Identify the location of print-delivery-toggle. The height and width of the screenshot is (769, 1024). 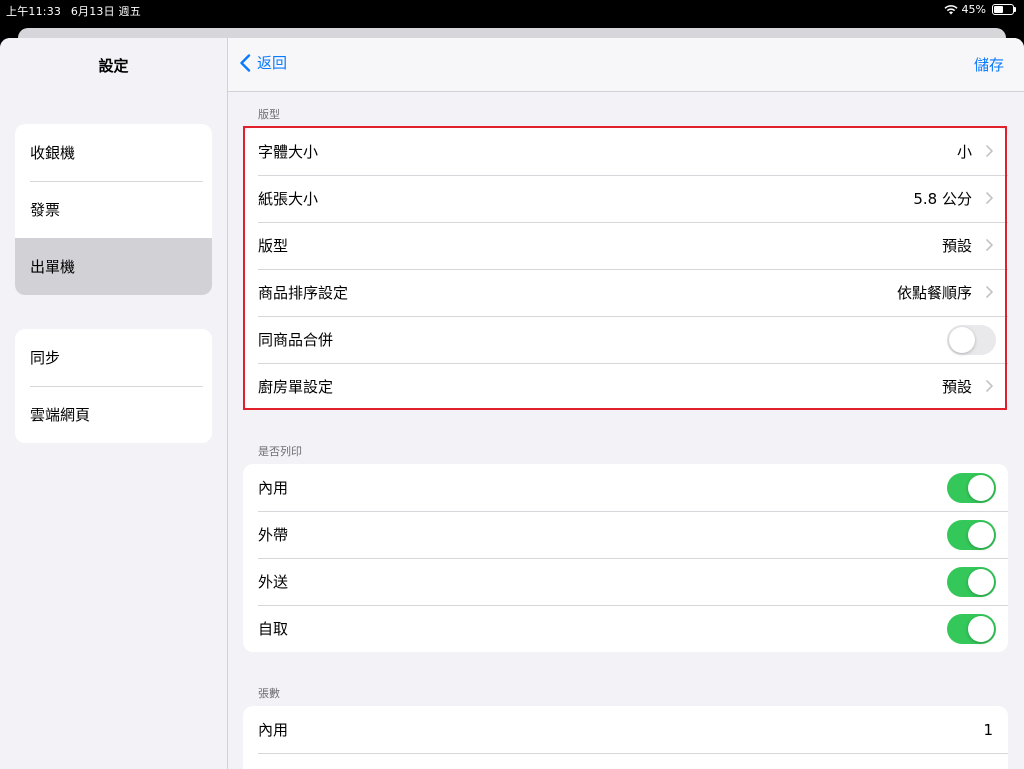
(971, 582).